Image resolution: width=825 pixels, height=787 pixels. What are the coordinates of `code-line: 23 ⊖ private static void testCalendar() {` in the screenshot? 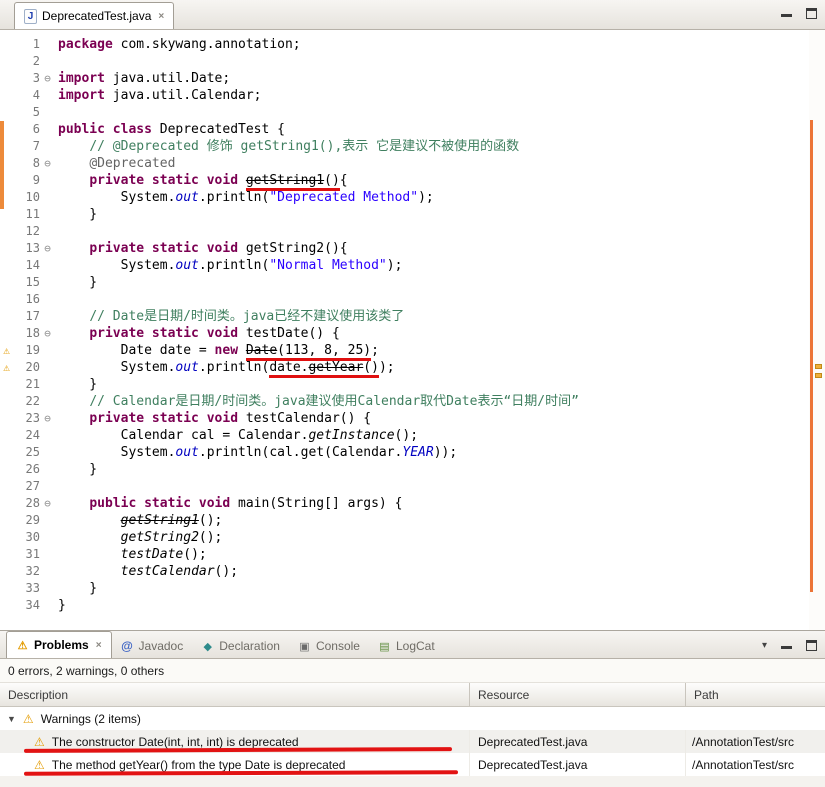 It's located at (404, 418).